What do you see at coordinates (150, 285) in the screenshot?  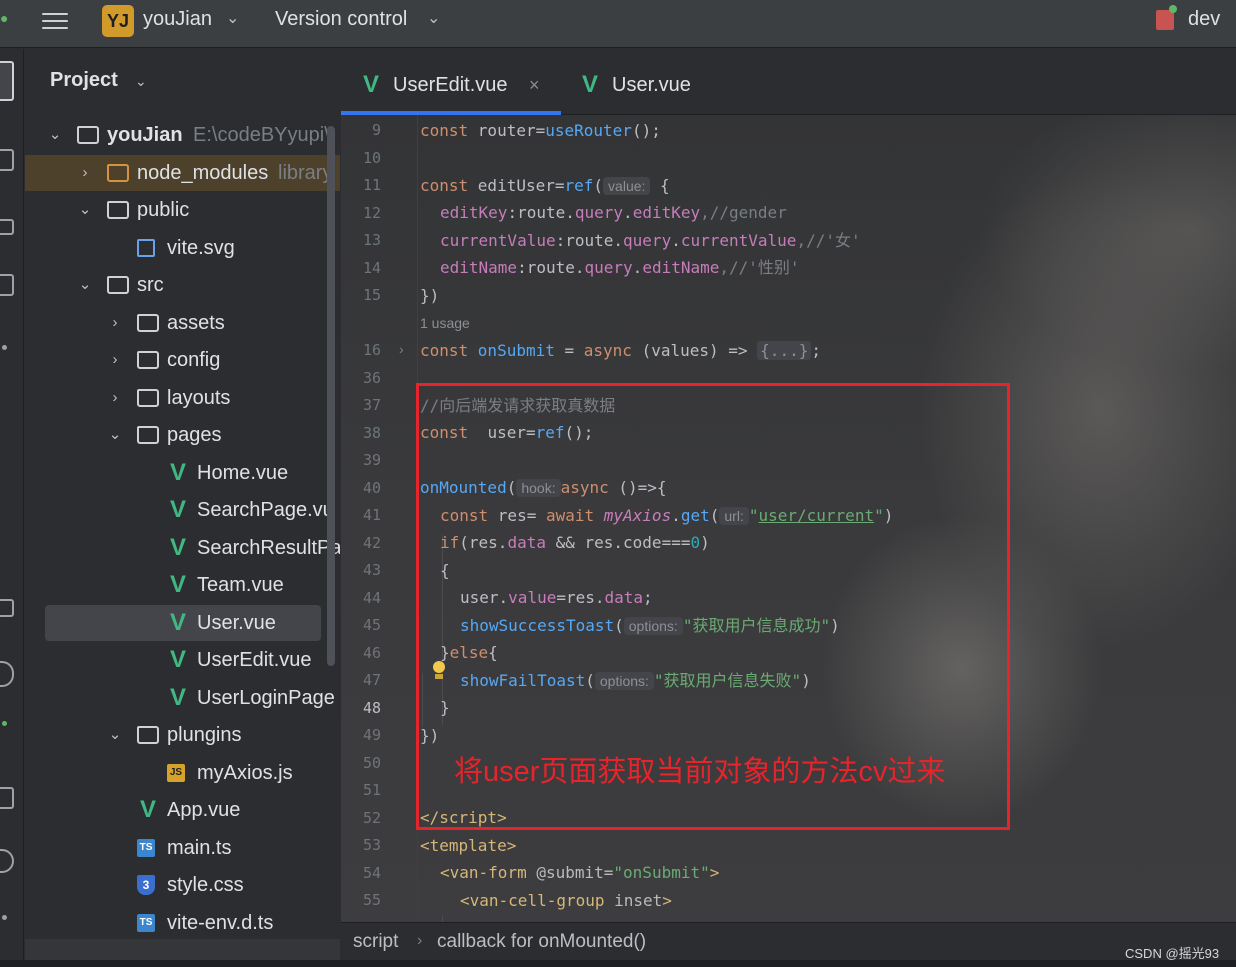 I see `tree-item-label: src` at bounding box center [150, 285].